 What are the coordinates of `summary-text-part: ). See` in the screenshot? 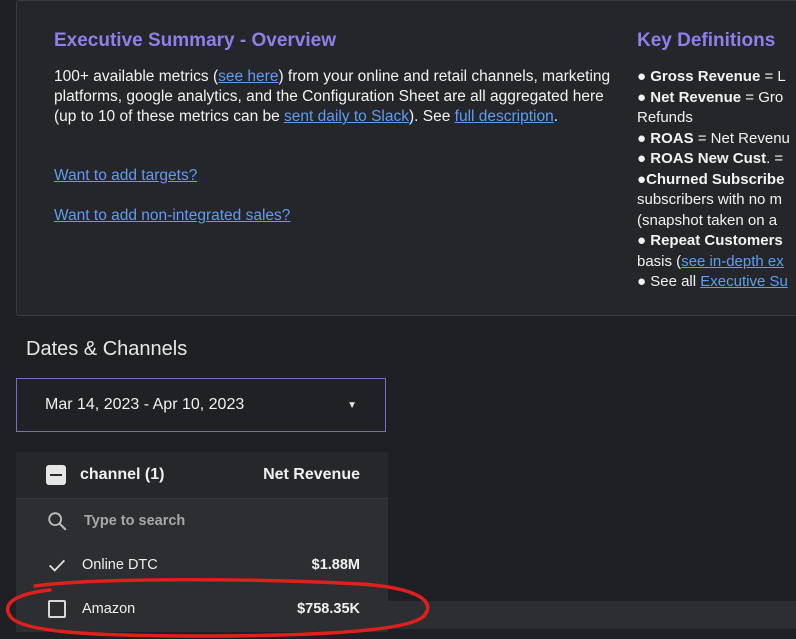 It's located at (431, 116).